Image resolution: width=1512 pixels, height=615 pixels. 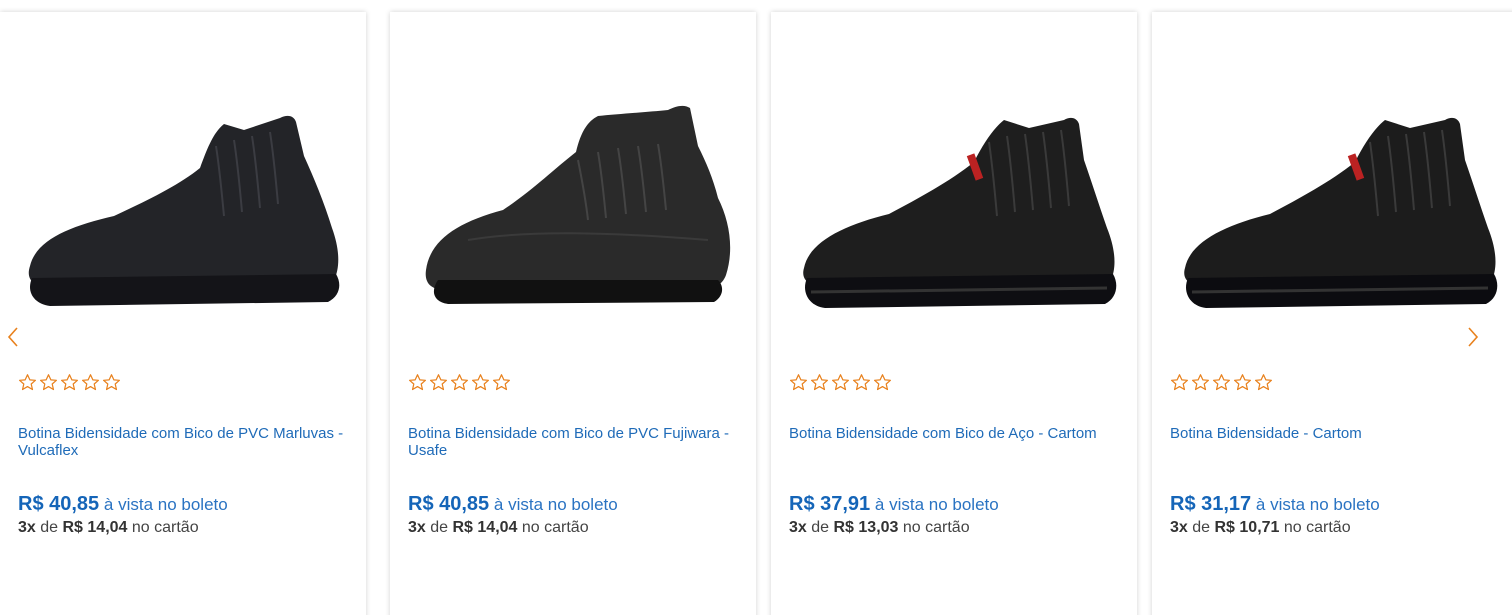 I want to click on cash-price: R$ 37,91 à vista no boleto, so click(x=894, y=504).